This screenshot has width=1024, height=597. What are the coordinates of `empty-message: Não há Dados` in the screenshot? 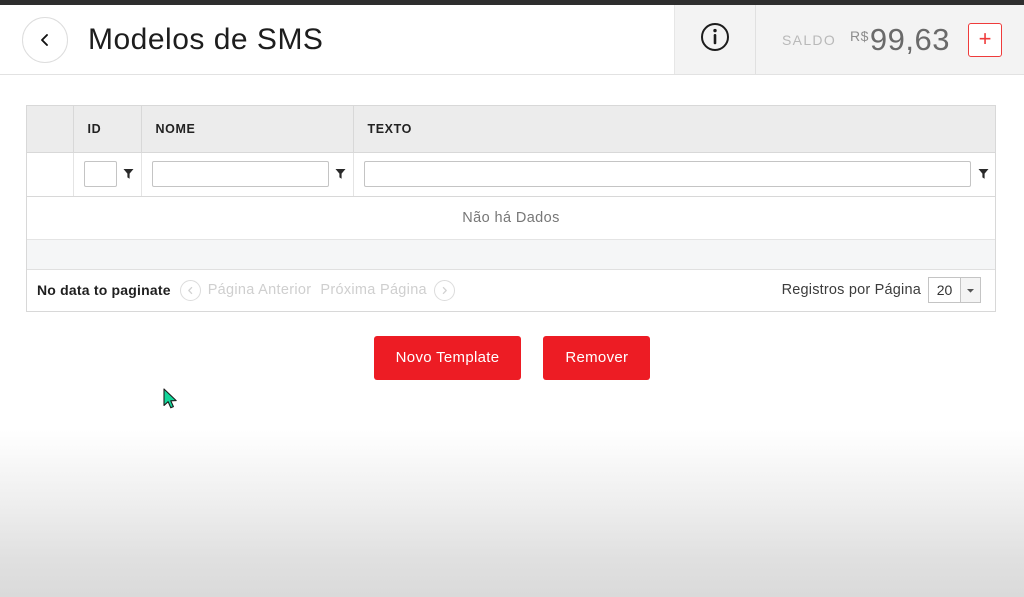 It's located at (511, 218).